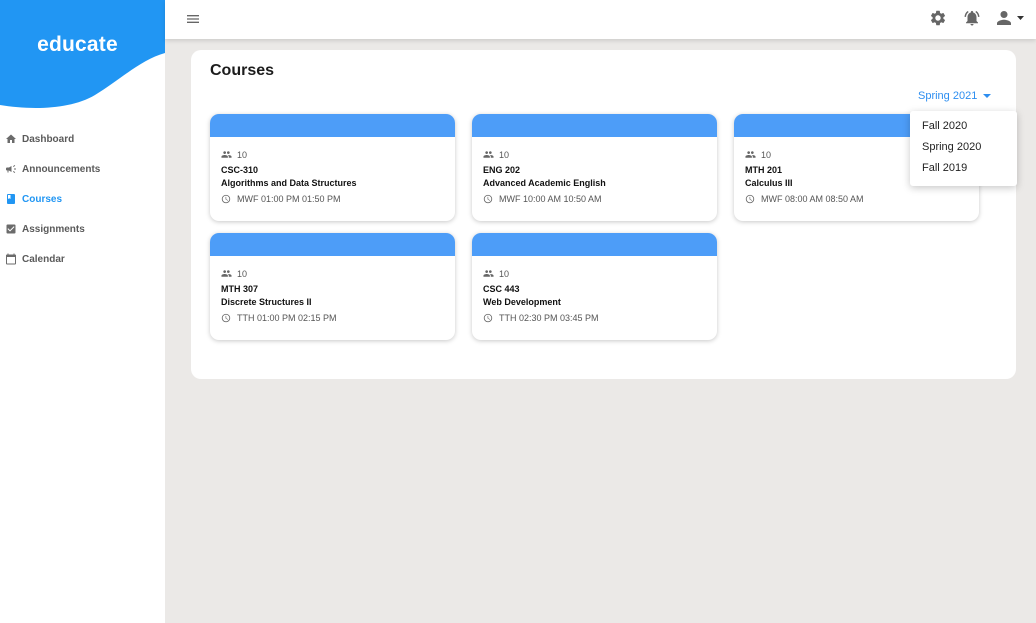  What do you see at coordinates (550, 199) in the screenshot?
I see `course-schedule-text: MWF 10:00 AM 10:50 AM` at bounding box center [550, 199].